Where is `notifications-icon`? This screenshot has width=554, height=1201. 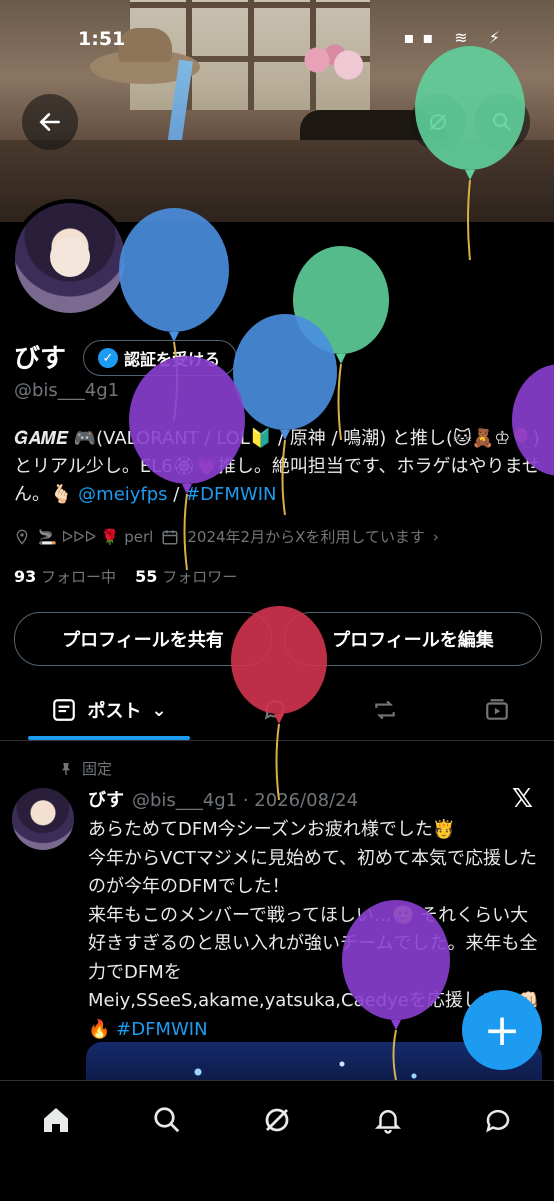 notifications-icon is located at coordinates (388, 1122).